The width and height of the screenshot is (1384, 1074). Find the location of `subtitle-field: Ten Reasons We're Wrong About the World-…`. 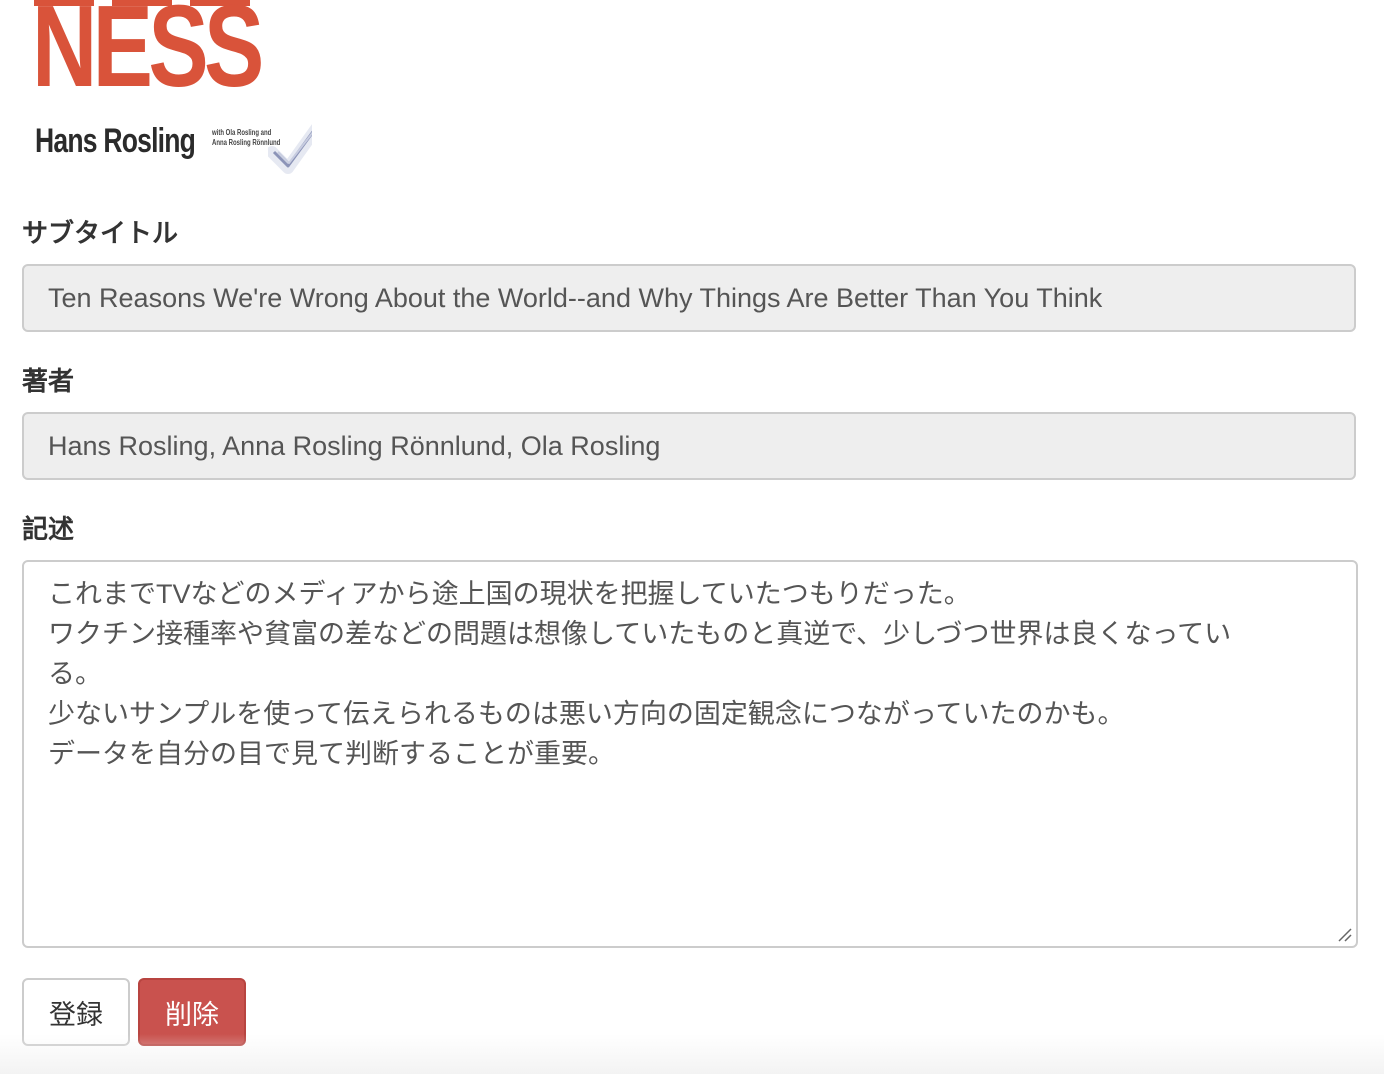

subtitle-field: Ten Reasons We're Wrong About the World-… is located at coordinates (689, 298).